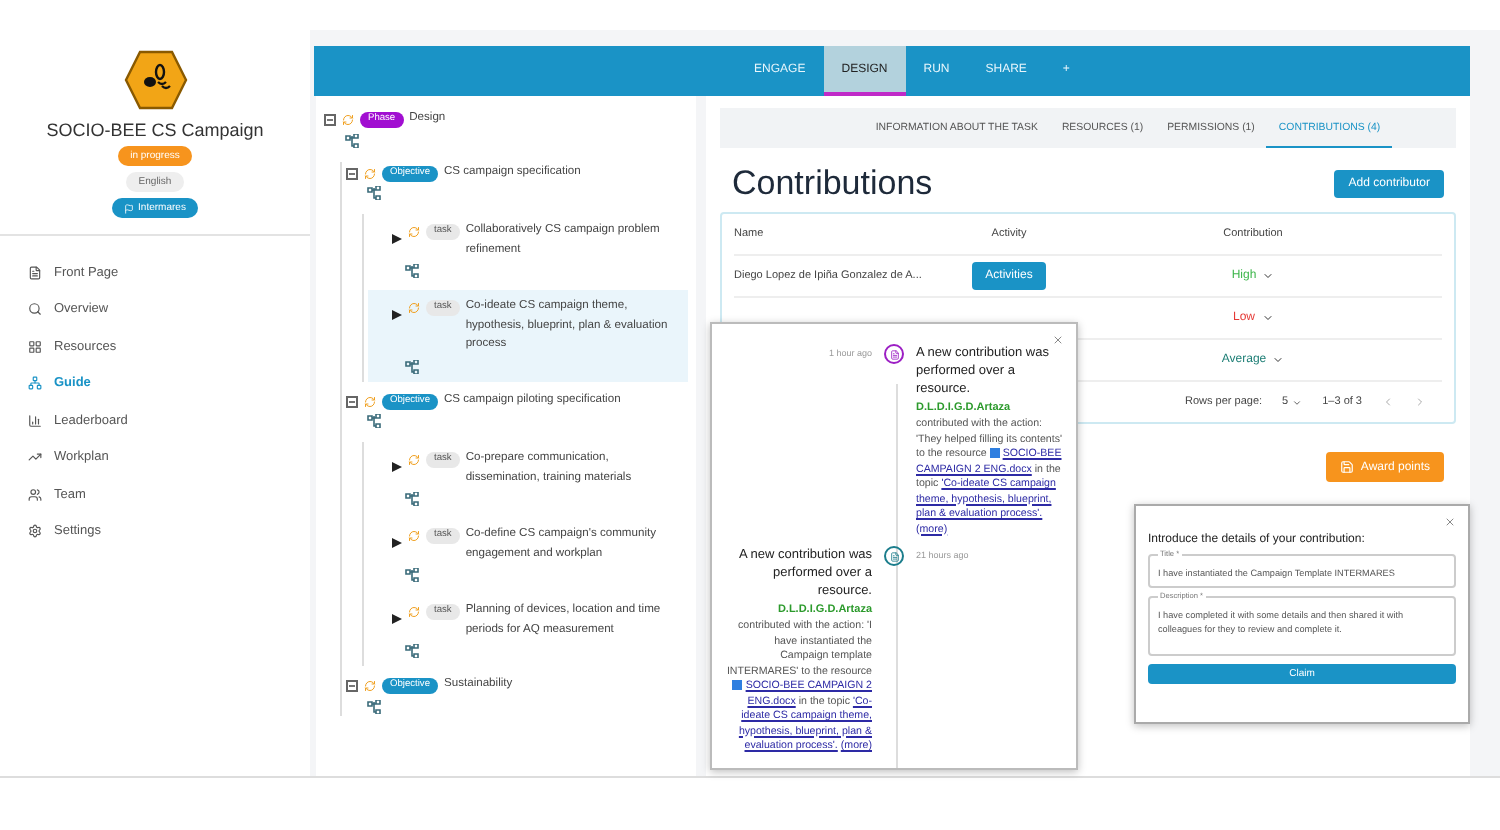  Describe the element at coordinates (35, 346) in the screenshot. I see `grid-icon` at that location.